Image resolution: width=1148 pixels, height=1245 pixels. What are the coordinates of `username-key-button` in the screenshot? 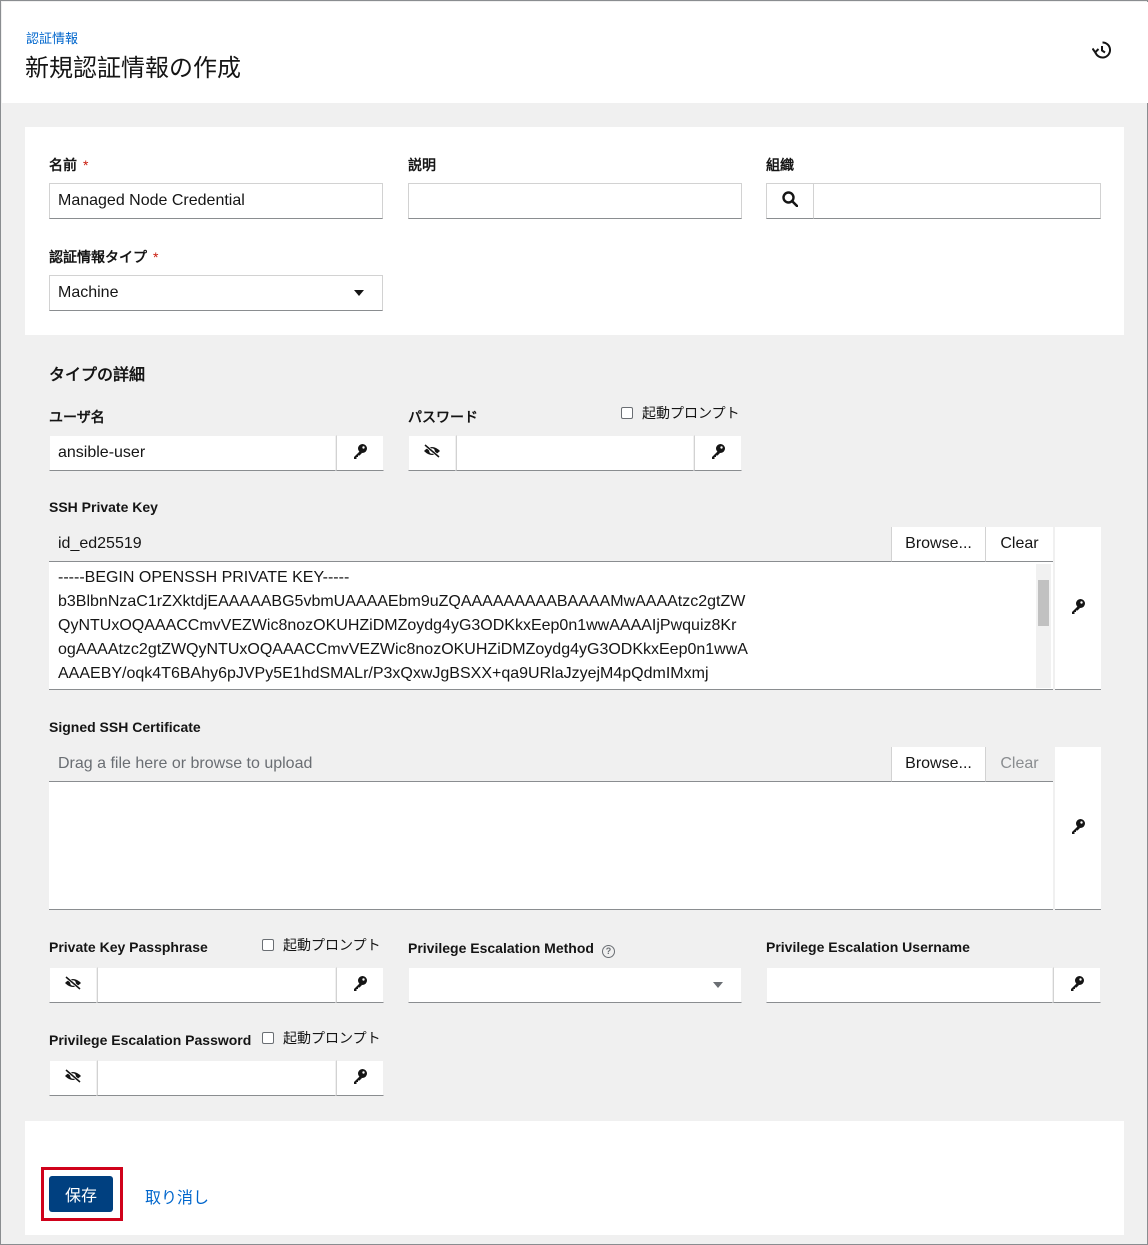 It's located at (360, 453).